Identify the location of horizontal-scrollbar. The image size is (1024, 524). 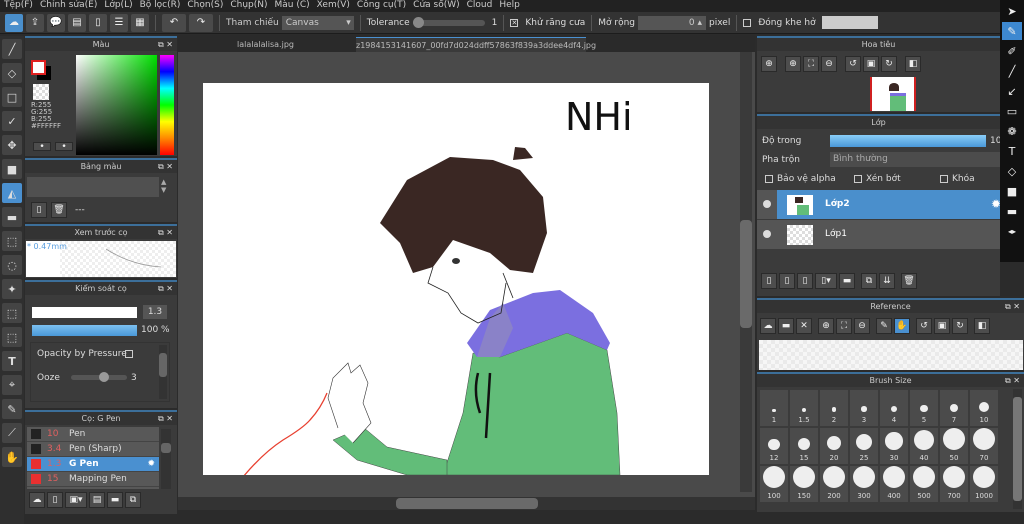
(466, 503).